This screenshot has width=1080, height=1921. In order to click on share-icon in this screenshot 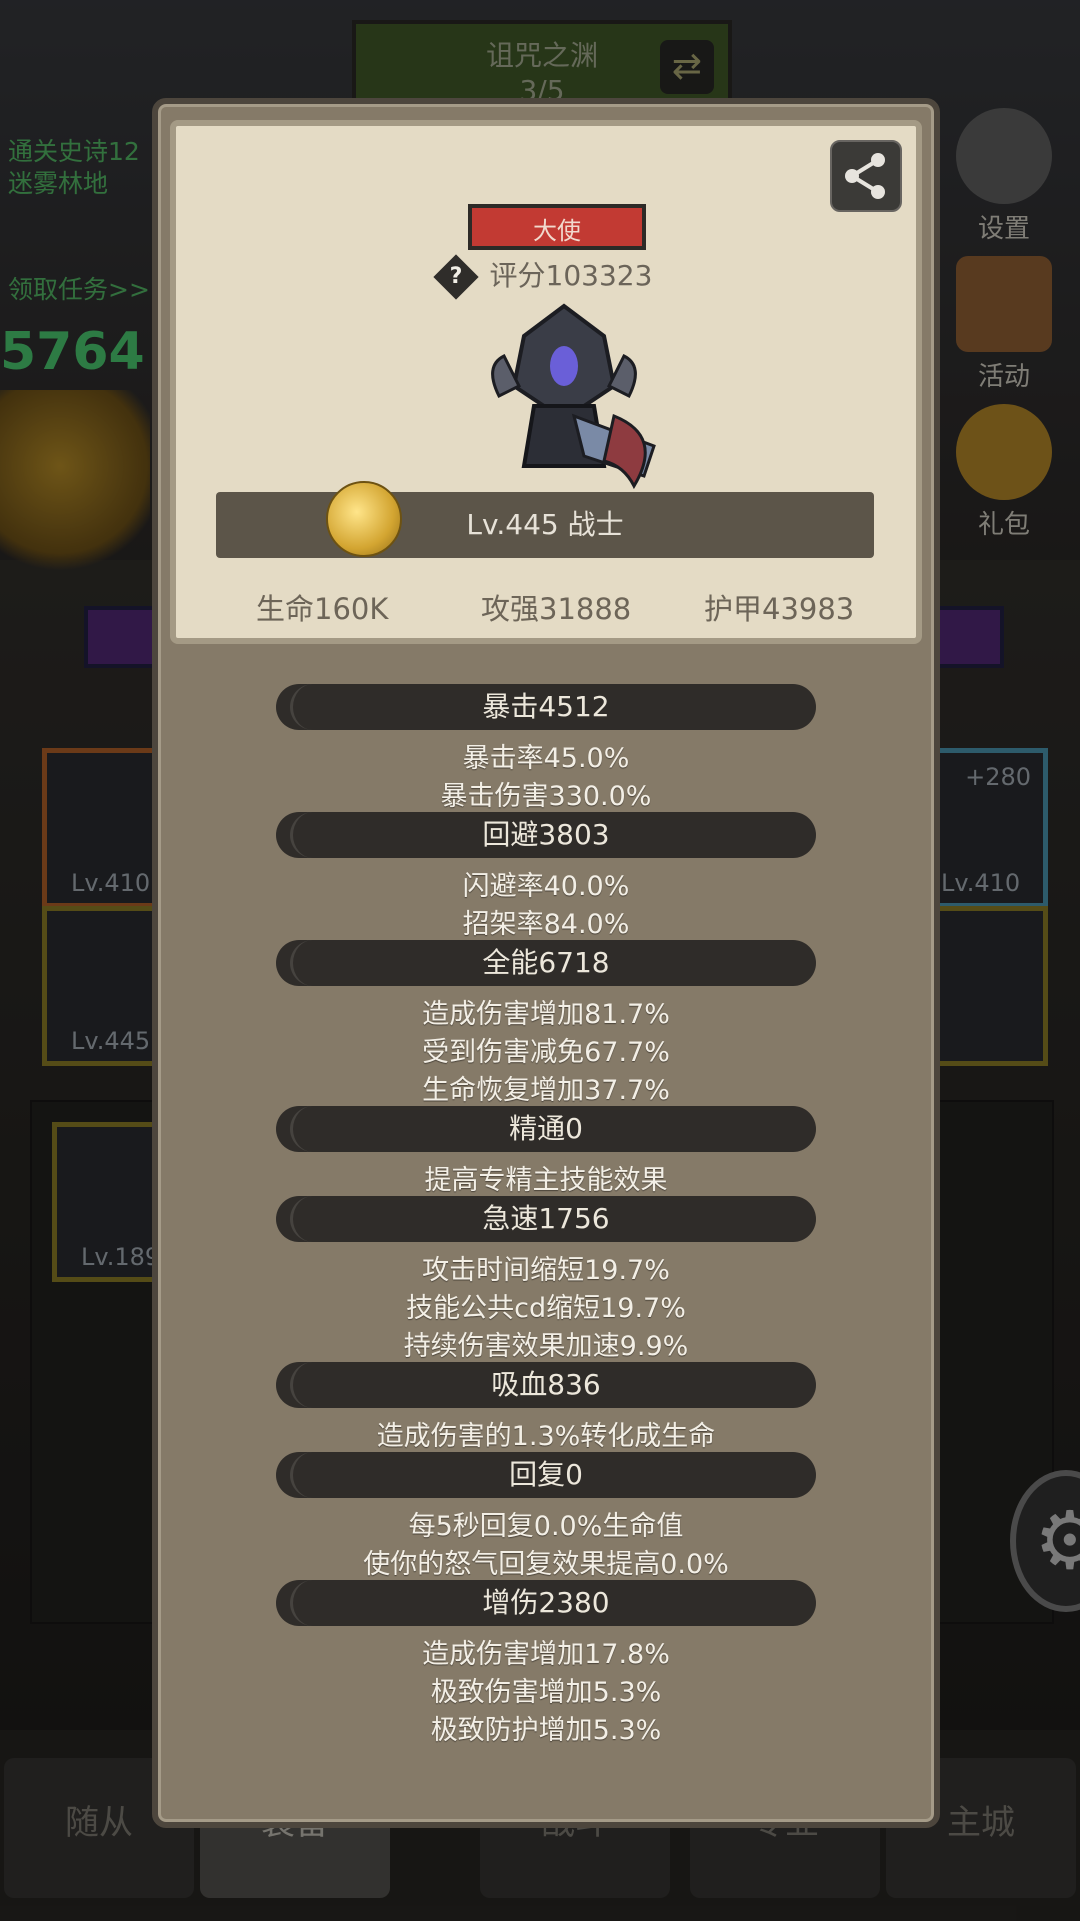, I will do `click(865, 176)`.